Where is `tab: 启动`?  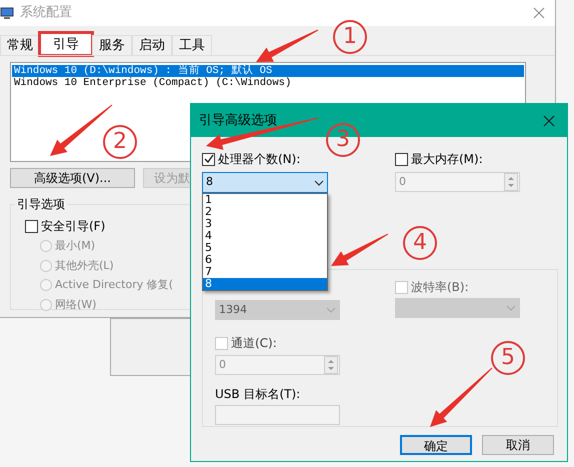
tab: 启动 is located at coordinates (152, 45).